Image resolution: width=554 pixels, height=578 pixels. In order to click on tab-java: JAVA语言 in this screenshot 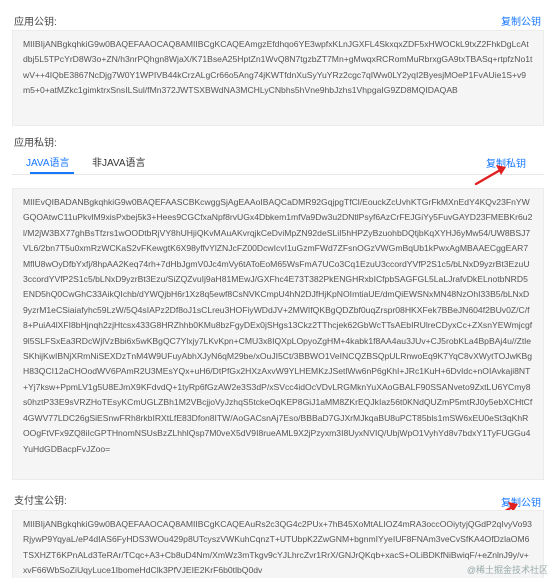, I will do `click(48, 161)`.